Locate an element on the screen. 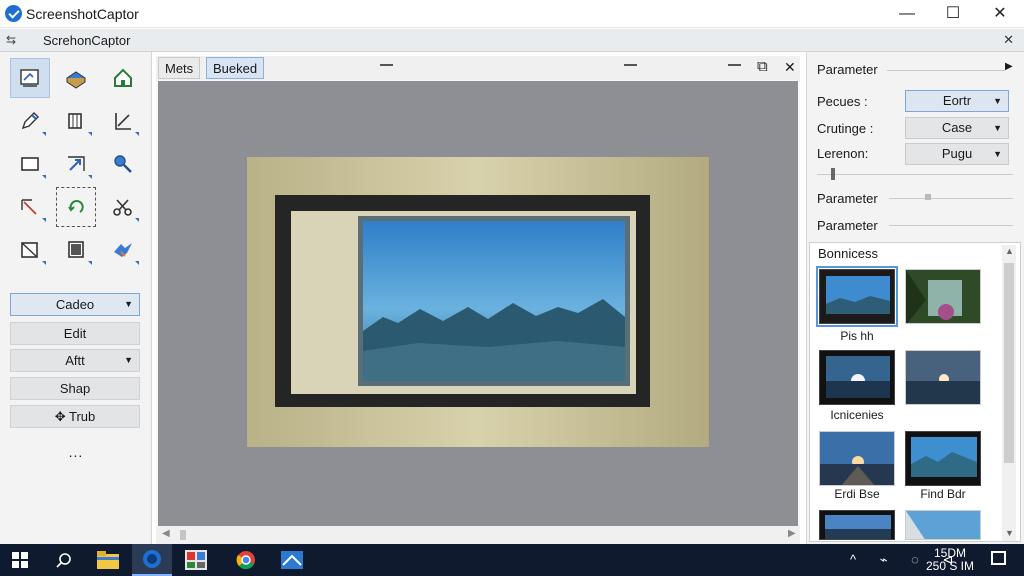 This screenshot has height=576, width=1024. stamp-tool is located at coordinates (76, 78).